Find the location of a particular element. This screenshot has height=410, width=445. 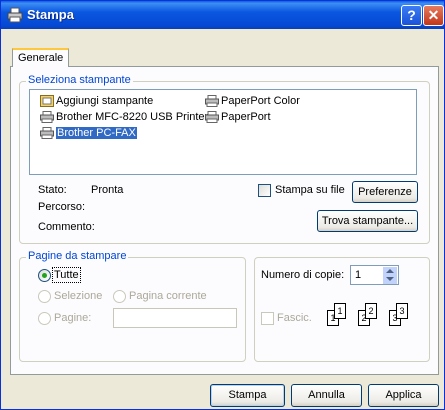

status-value: Pronta is located at coordinates (107, 190).